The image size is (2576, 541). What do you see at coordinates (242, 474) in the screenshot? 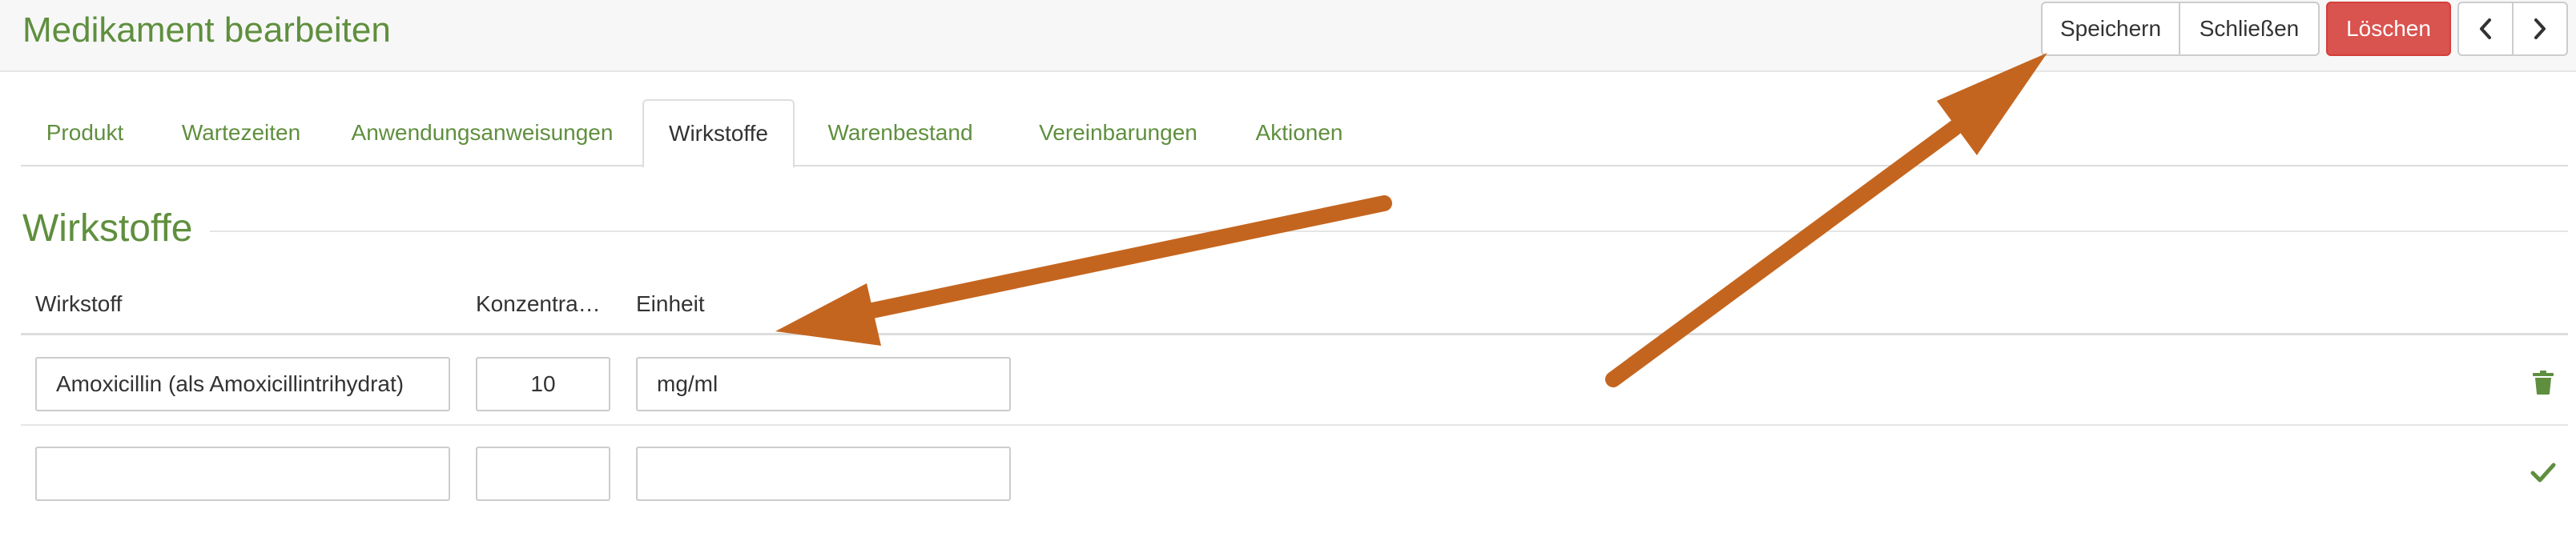
I see `new-substance-input` at bounding box center [242, 474].